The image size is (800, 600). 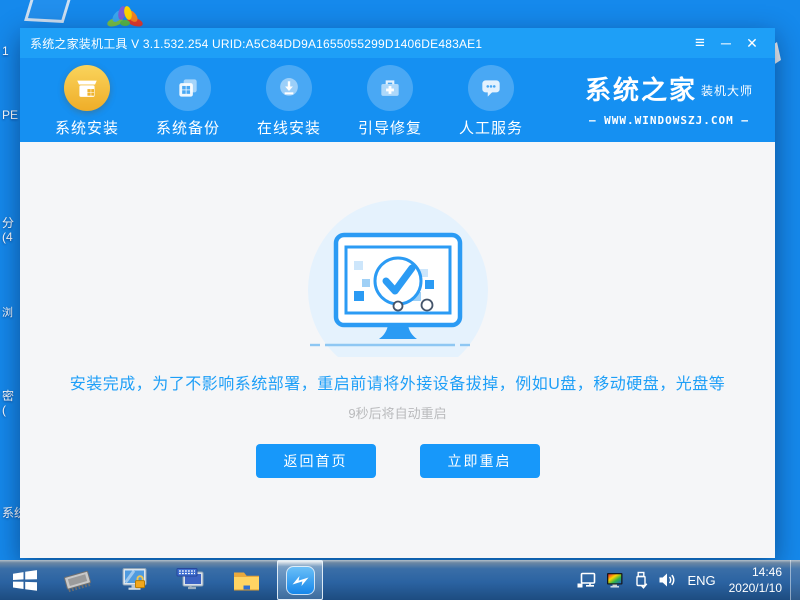 What do you see at coordinates (700, 43) in the screenshot?
I see `menu-icon: ≡` at bounding box center [700, 43].